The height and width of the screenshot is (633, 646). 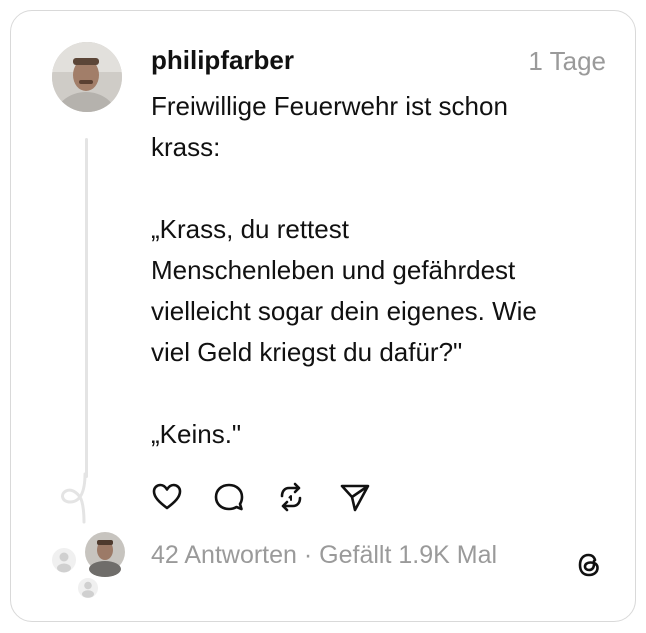 I want to click on replies-count: 42 Antworten, so click(x=224, y=555).